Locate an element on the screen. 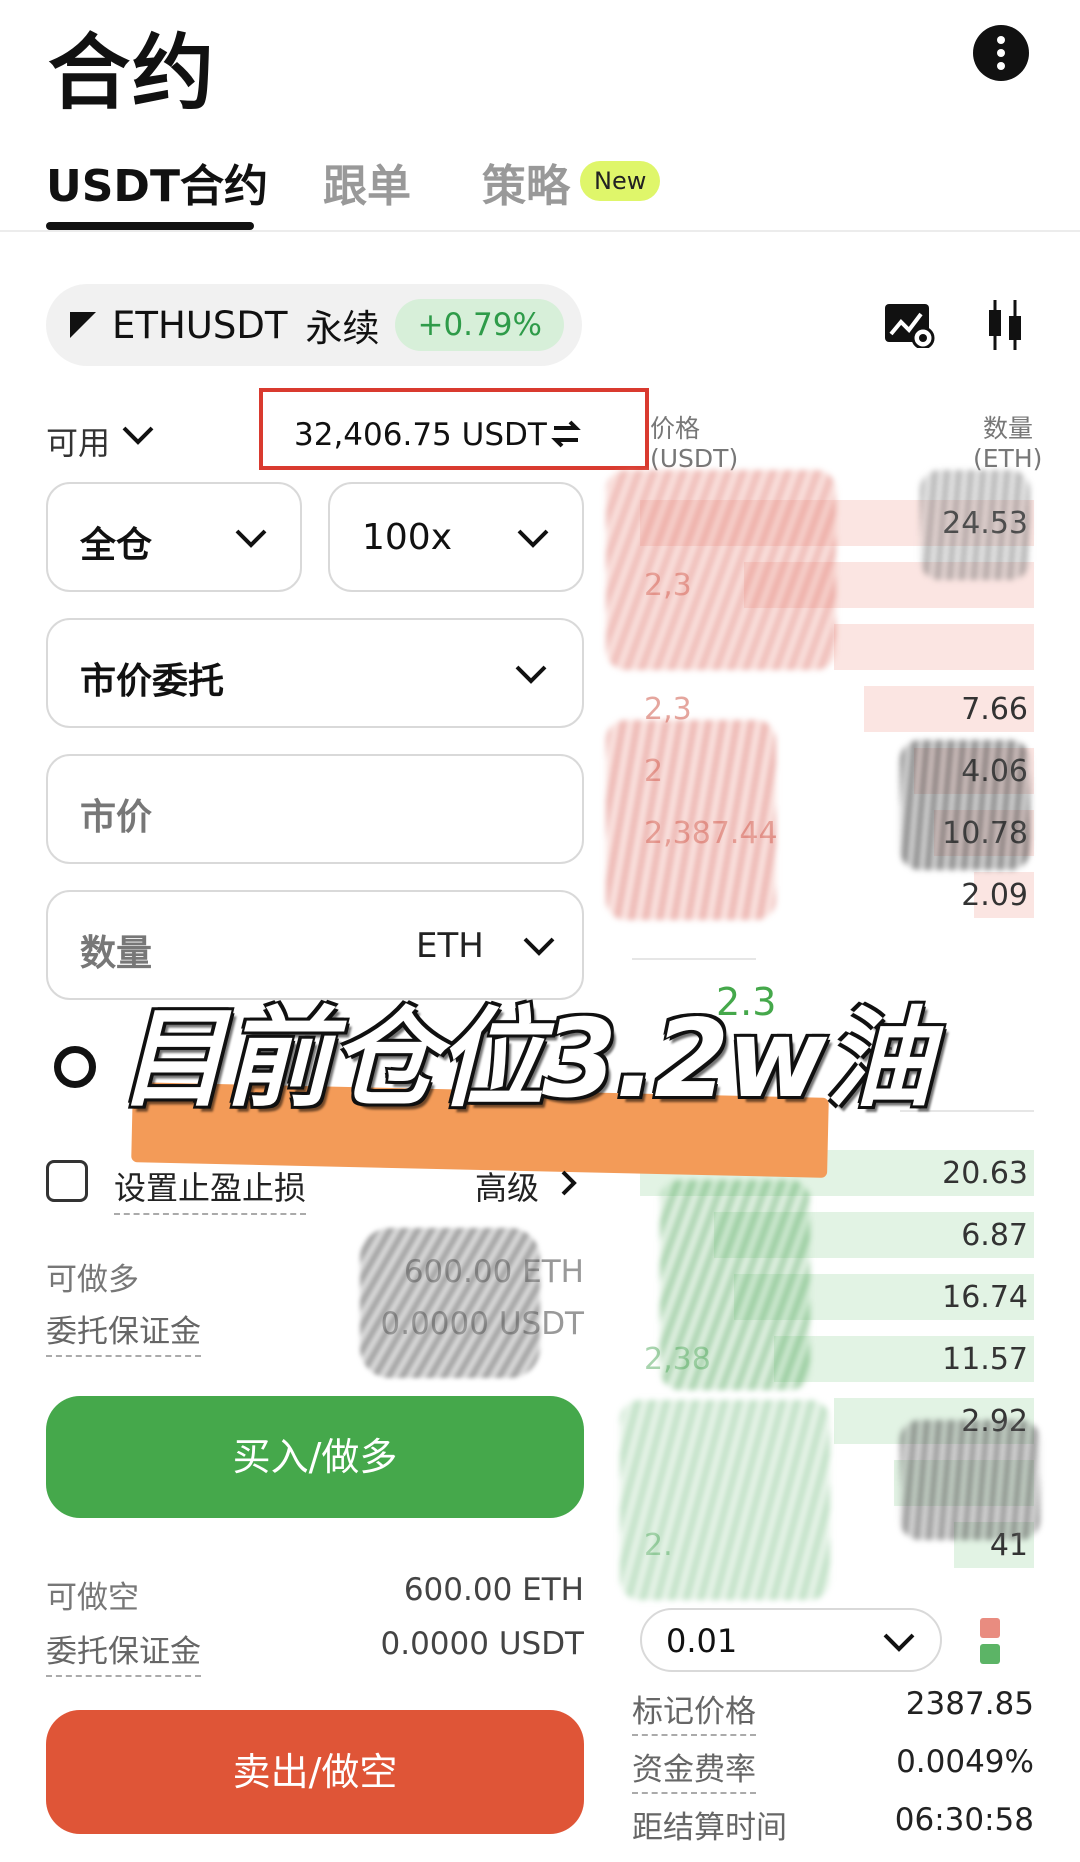 The image size is (1080, 1862). tab-copy-trading: 跟单 is located at coordinates (367, 182).